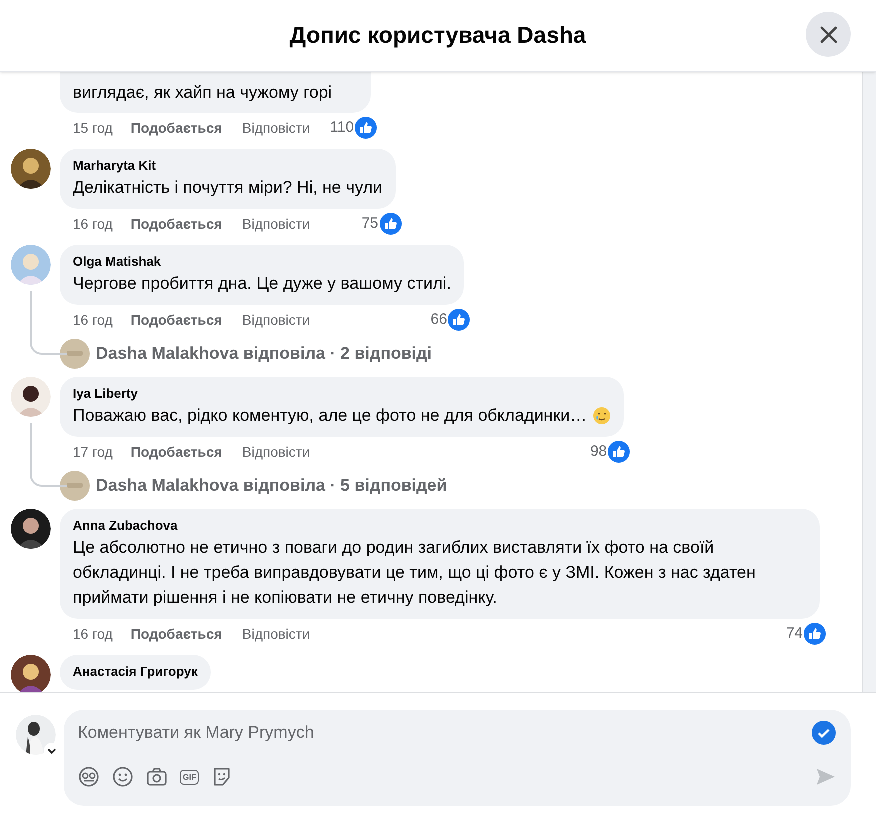 The image size is (876, 824). What do you see at coordinates (135, 672) in the screenshot?
I see `author-name: Анастасія Григорук` at bounding box center [135, 672].